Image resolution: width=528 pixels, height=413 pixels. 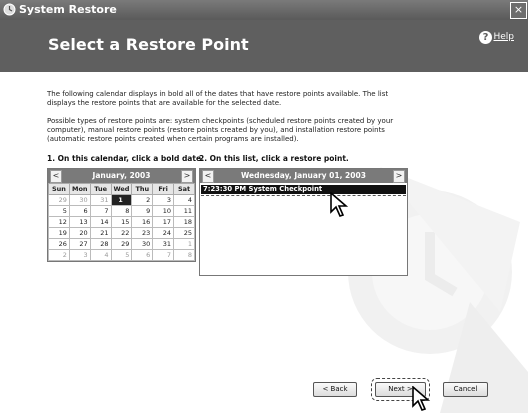 What do you see at coordinates (125, 158) in the screenshot?
I see `step-calendar-label: 1. On this calendar, click a bold date.` at bounding box center [125, 158].